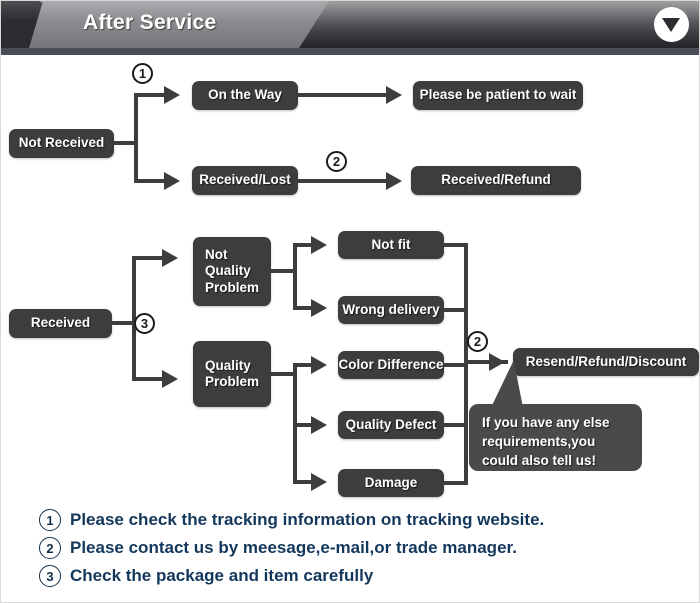 The image size is (700, 603). I want to click on note-number-badge: 2, so click(50, 548).